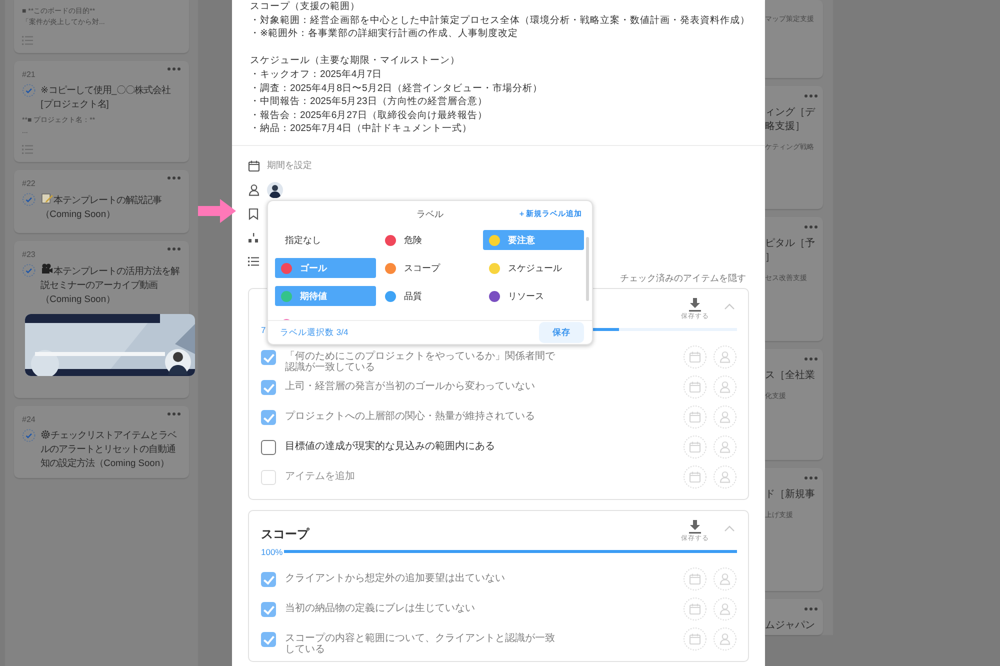 The image size is (1000, 666). Describe the element at coordinates (254, 166) in the screenshot. I see `calendar-icon` at that location.